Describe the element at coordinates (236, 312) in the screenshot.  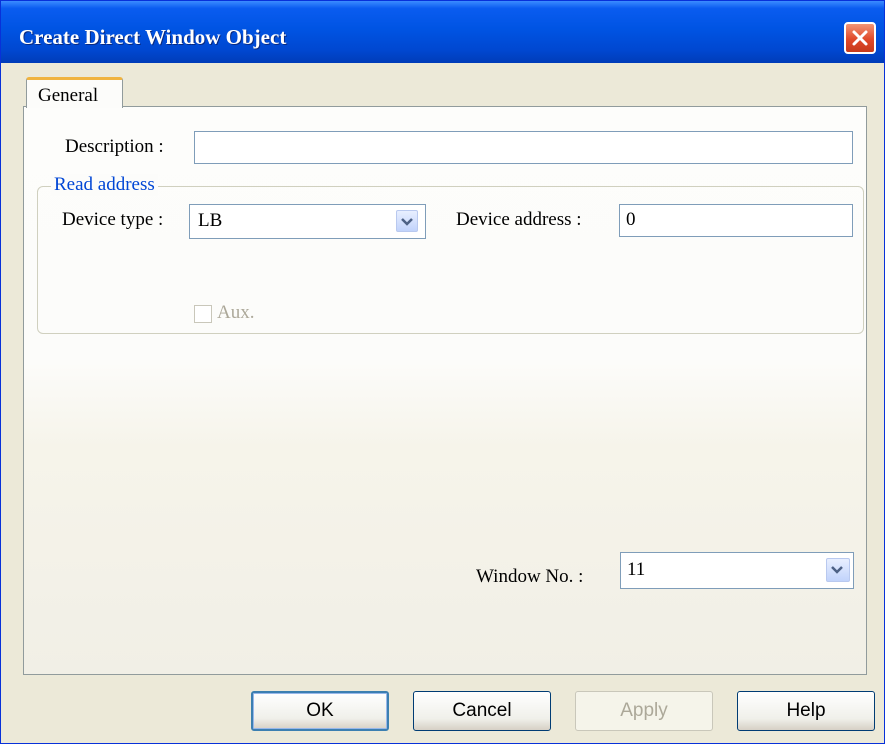
I see `aux-label: Aux.` at that location.